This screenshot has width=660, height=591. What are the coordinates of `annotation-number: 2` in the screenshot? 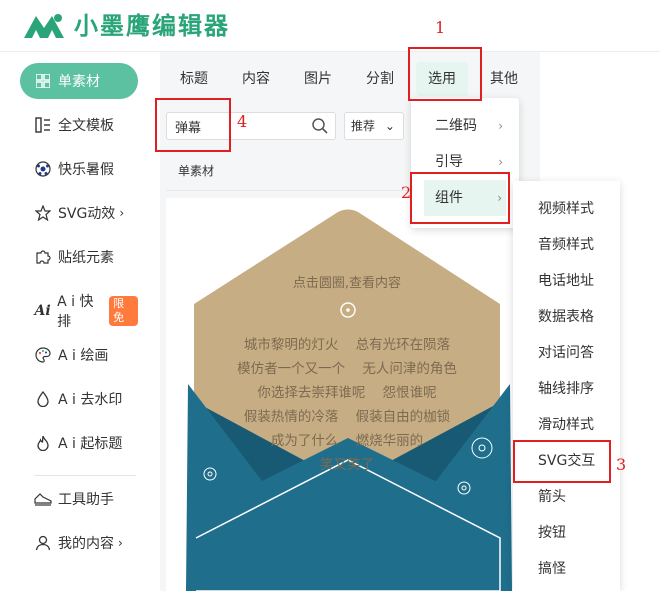 It's located at (406, 192).